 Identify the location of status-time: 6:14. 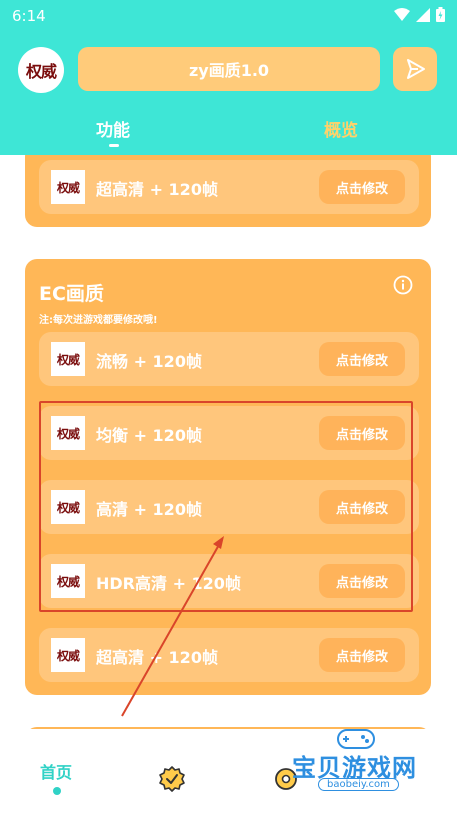
(29, 16).